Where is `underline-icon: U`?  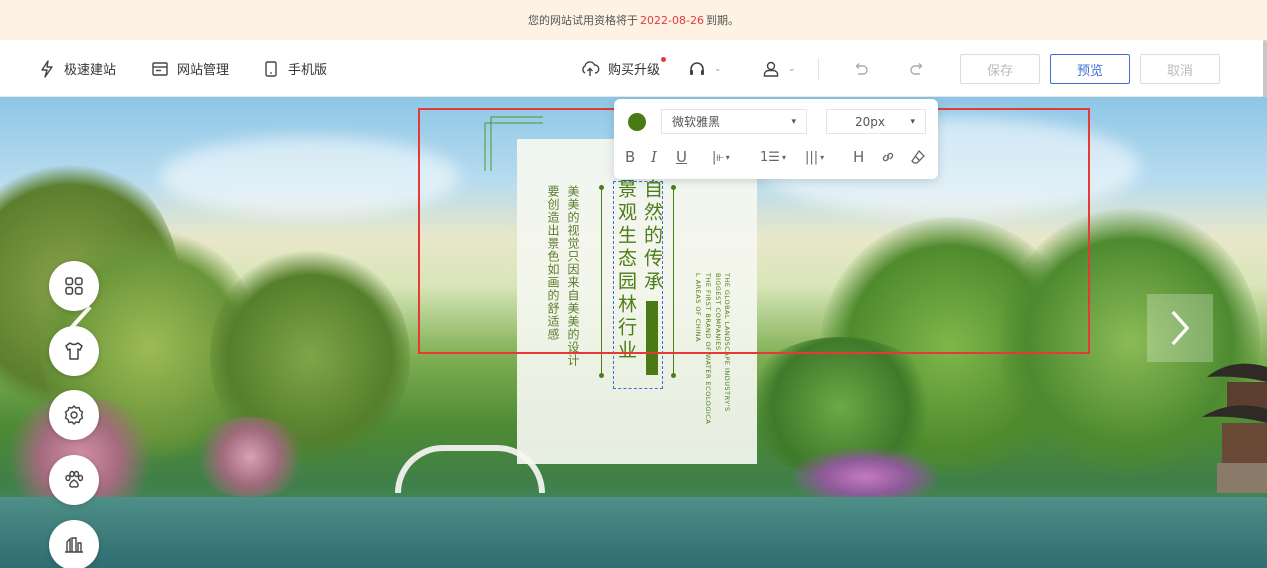
underline-icon: U is located at coordinates (681, 157).